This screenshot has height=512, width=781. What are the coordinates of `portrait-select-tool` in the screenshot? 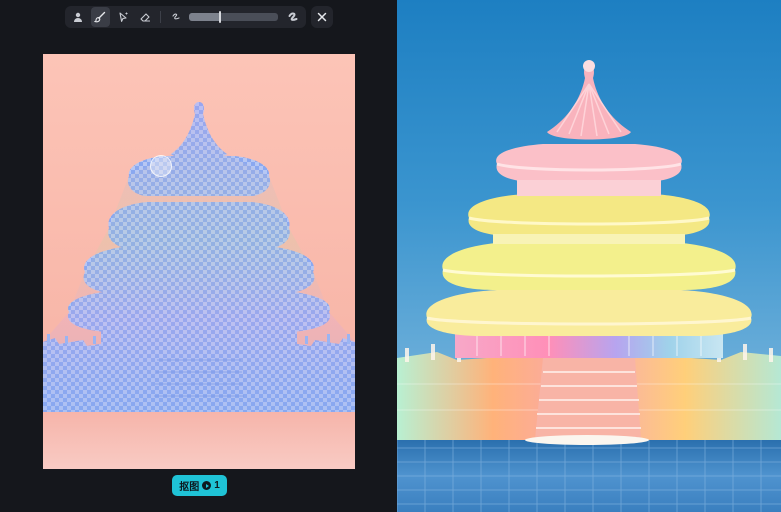 It's located at (78, 17).